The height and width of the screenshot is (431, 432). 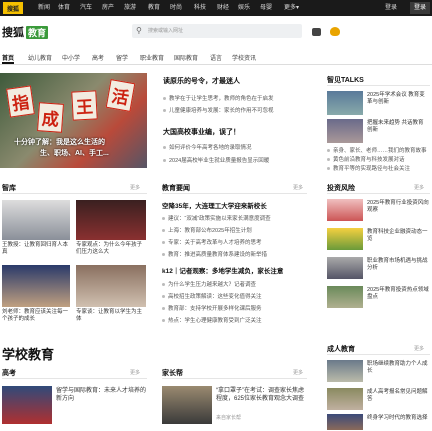 What do you see at coordinates (187, 405) in the screenshot?
I see `parents-thumbnail` at bounding box center [187, 405].